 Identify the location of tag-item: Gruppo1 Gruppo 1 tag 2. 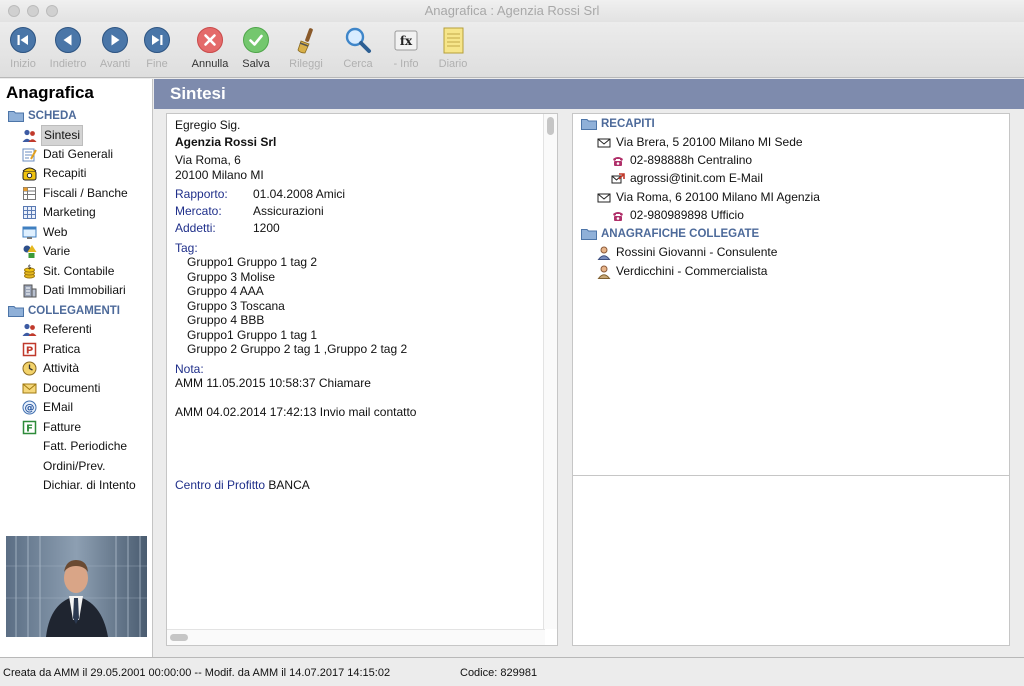
(252, 262).